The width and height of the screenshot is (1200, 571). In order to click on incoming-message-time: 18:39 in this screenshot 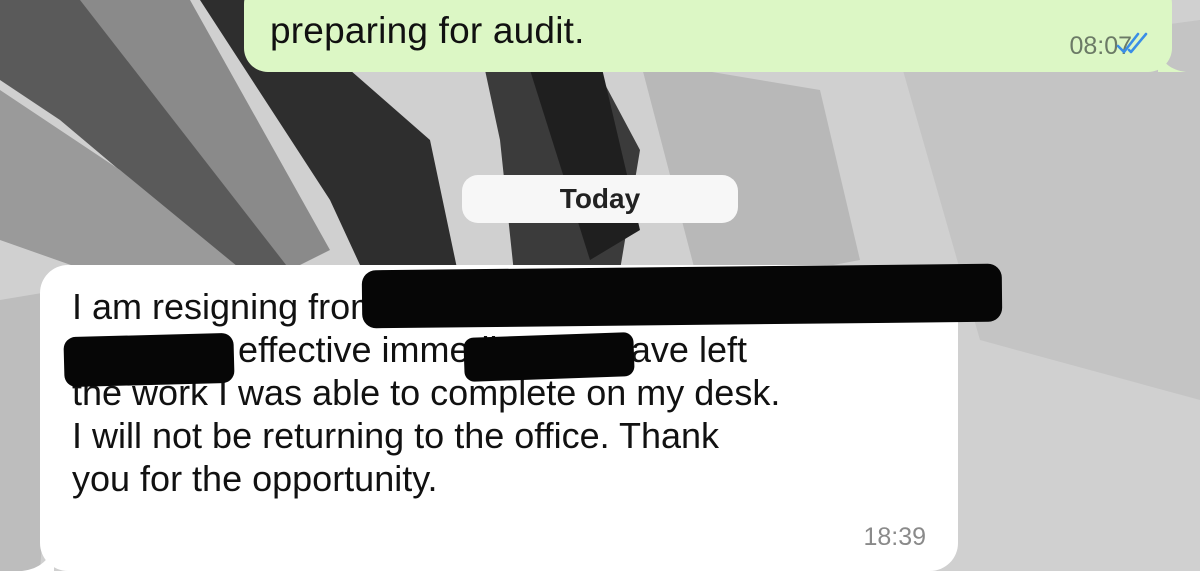, I will do `click(894, 537)`.